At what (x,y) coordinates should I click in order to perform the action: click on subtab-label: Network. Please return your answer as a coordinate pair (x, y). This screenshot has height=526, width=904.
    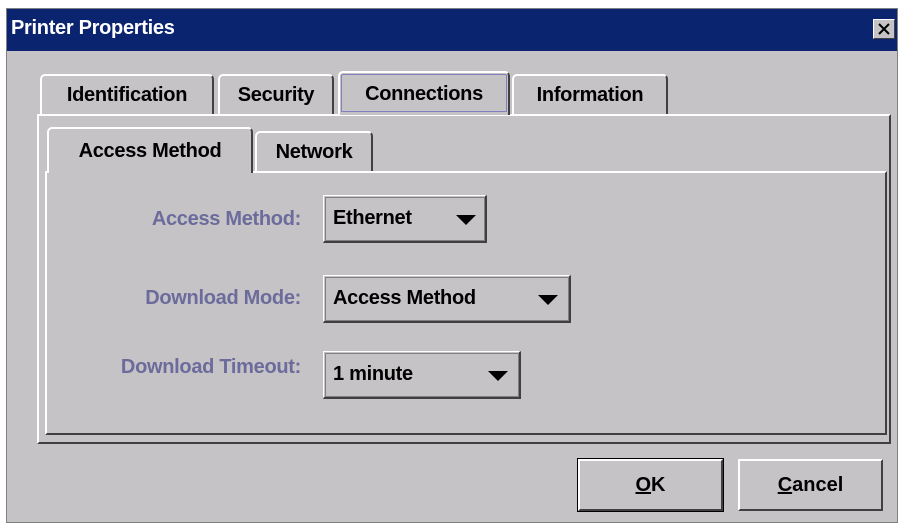
    Looking at the image, I should click on (314, 151).